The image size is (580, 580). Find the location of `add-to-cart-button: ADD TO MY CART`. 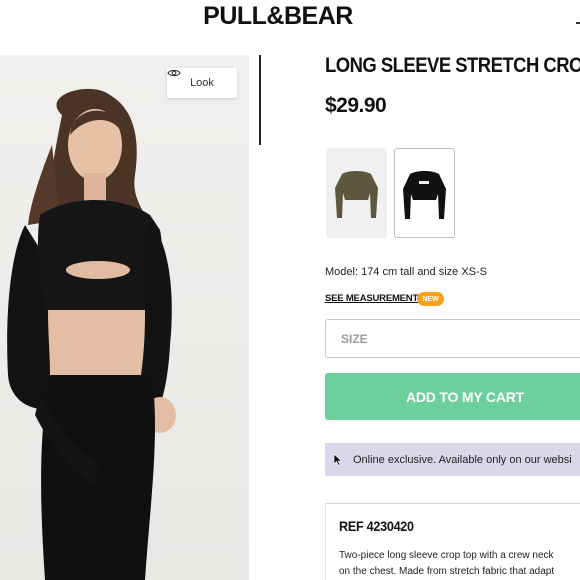

add-to-cart-button: ADD TO MY CART is located at coordinates (452, 396).